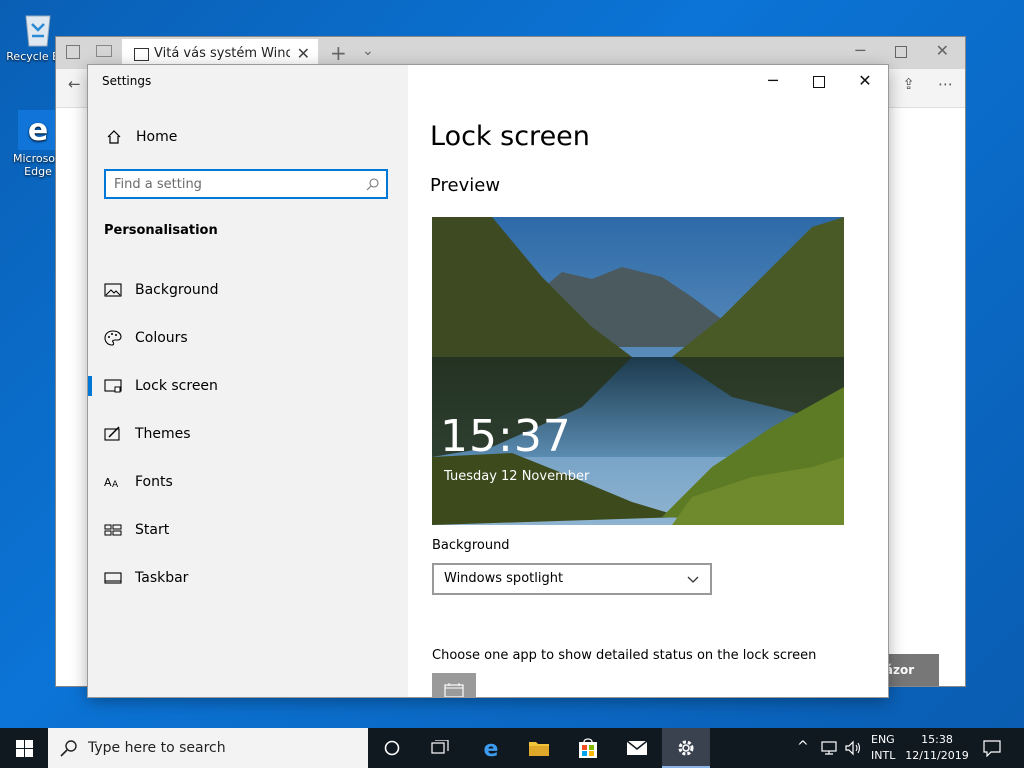  Describe the element at coordinates (248, 482) in the screenshot. I see `sidebar-item-fonts: AA Fonts` at that location.